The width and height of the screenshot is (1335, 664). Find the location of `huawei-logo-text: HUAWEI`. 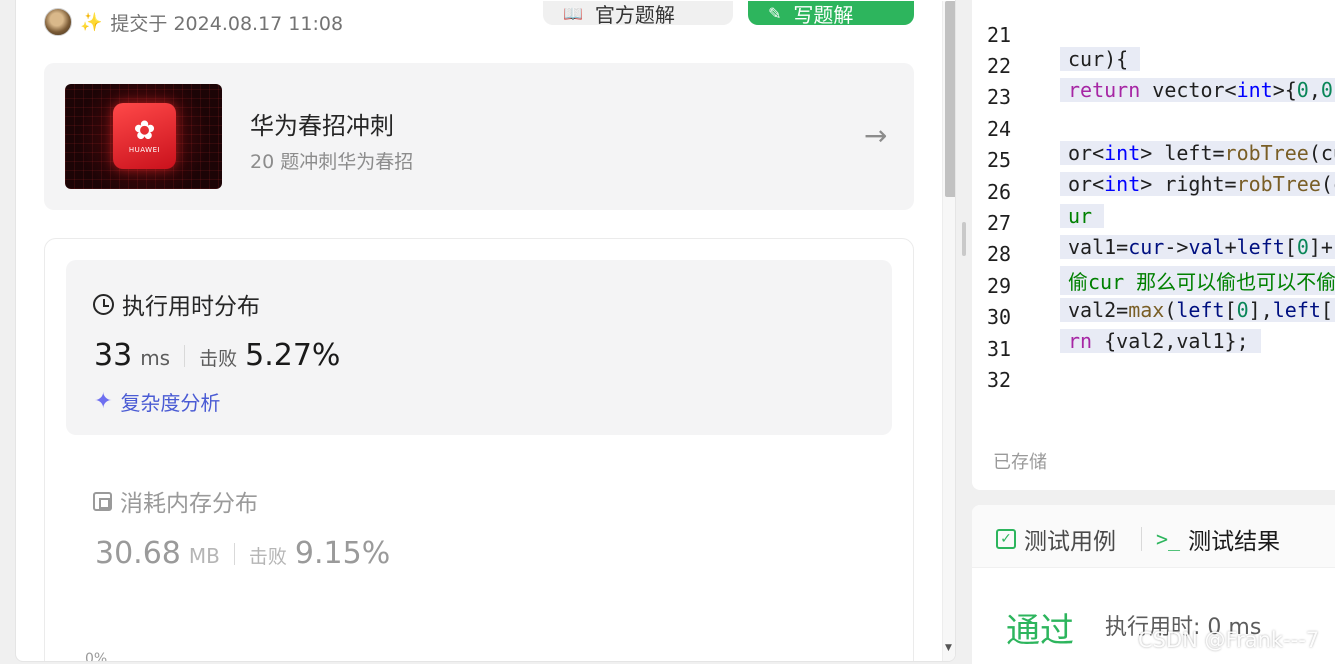

huawei-logo-text: HUAWEI is located at coordinates (144, 150).